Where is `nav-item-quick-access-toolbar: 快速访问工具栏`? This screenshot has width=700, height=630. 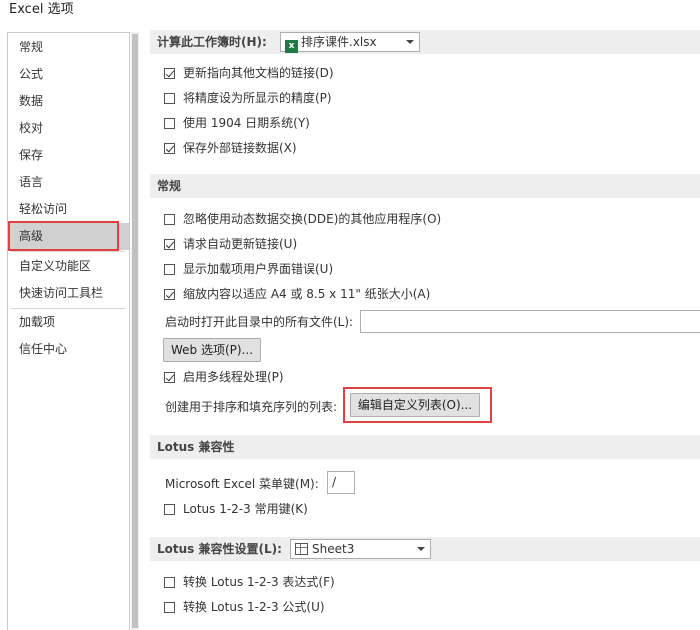 nav-item-quick-access-toolbar: 快速访问工具栏 is located at coordinates (68, 293).